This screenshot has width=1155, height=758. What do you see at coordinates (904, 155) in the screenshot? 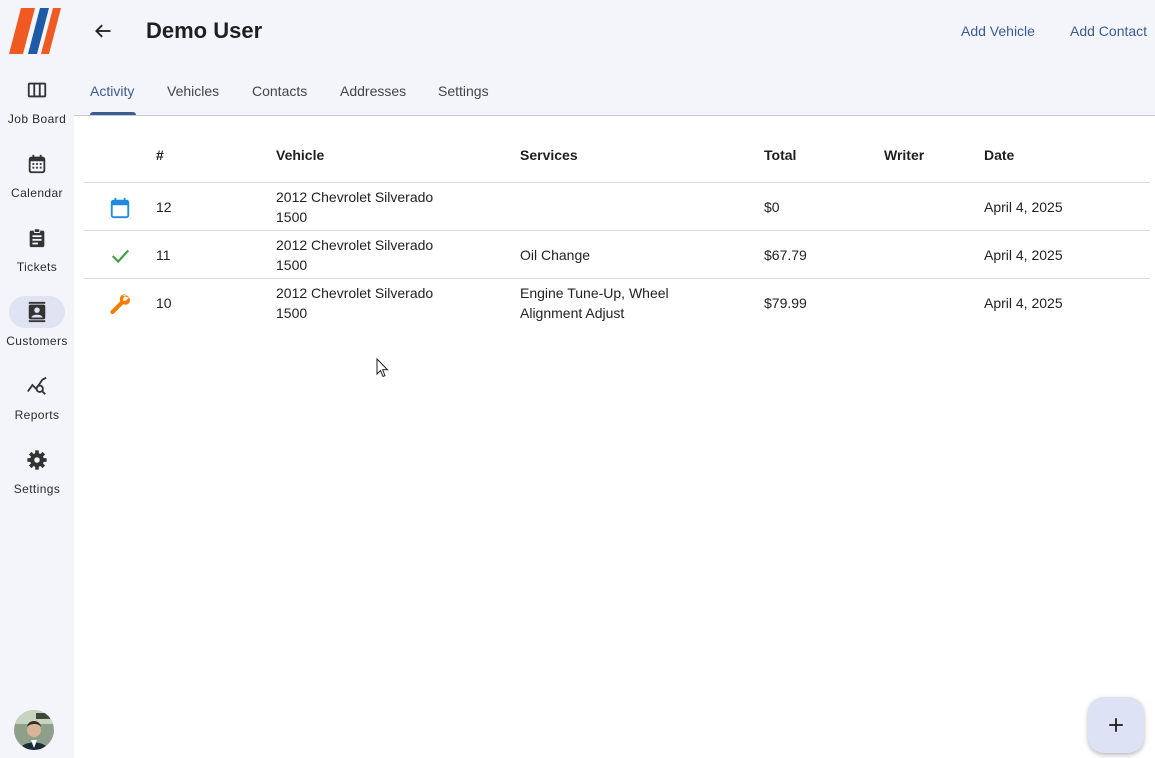
I see `column-header-writer: Writer` at bounding box center [904, 155].